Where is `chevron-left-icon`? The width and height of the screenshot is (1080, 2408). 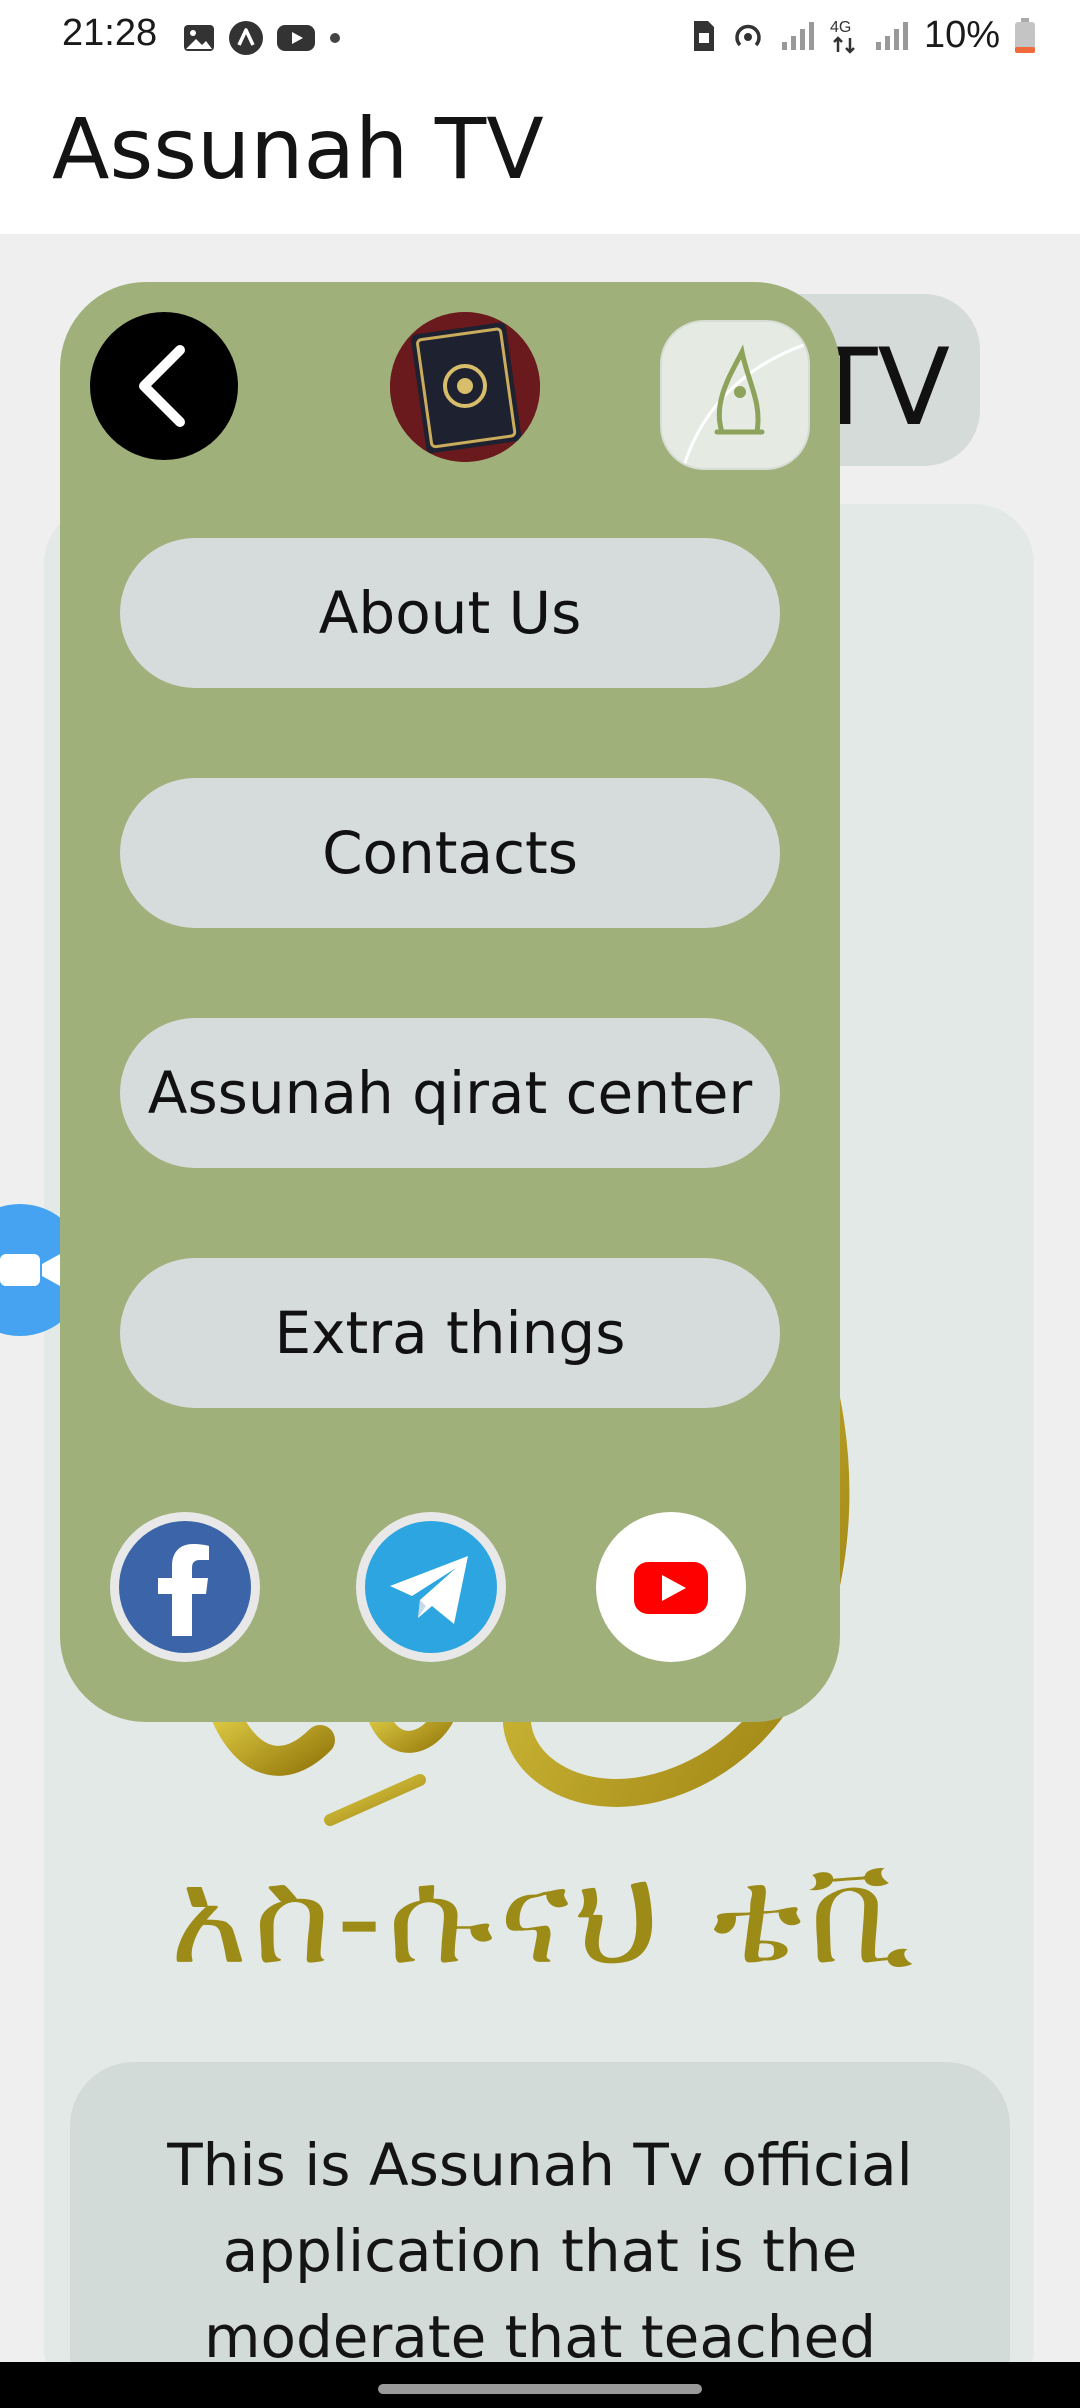 chevron-left-icon is located at coordinates (162, 386).